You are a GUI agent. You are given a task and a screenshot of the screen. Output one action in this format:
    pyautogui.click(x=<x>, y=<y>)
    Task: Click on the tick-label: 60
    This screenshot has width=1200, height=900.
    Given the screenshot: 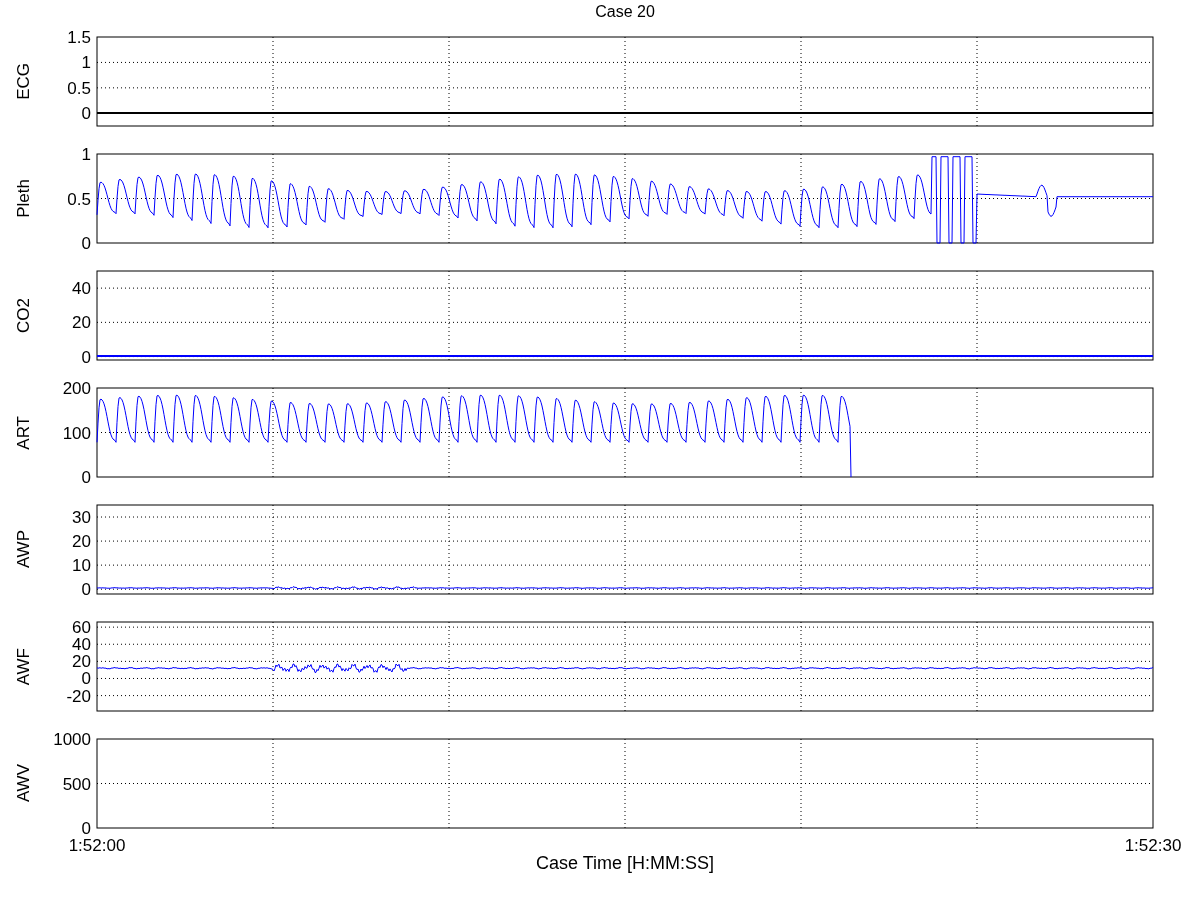 What is the action you would take?
    pyautogui.click(x=81, y=628)
    